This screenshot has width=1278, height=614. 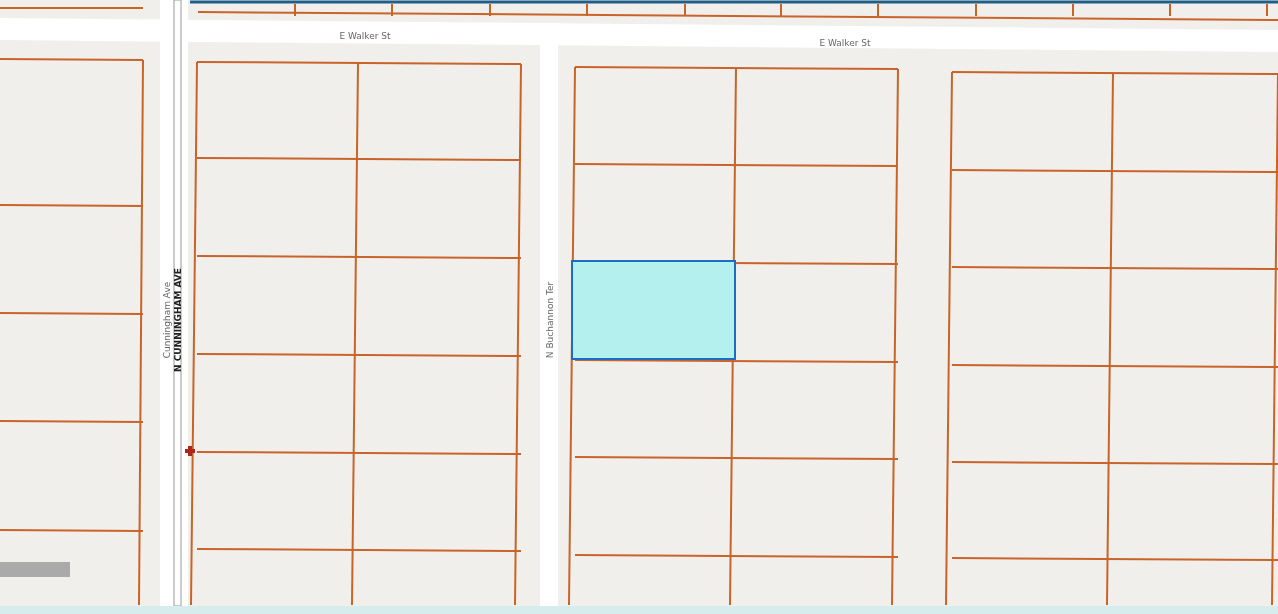 I want to click on street-label: Cunningham Ave, so click(x=166, y=320).